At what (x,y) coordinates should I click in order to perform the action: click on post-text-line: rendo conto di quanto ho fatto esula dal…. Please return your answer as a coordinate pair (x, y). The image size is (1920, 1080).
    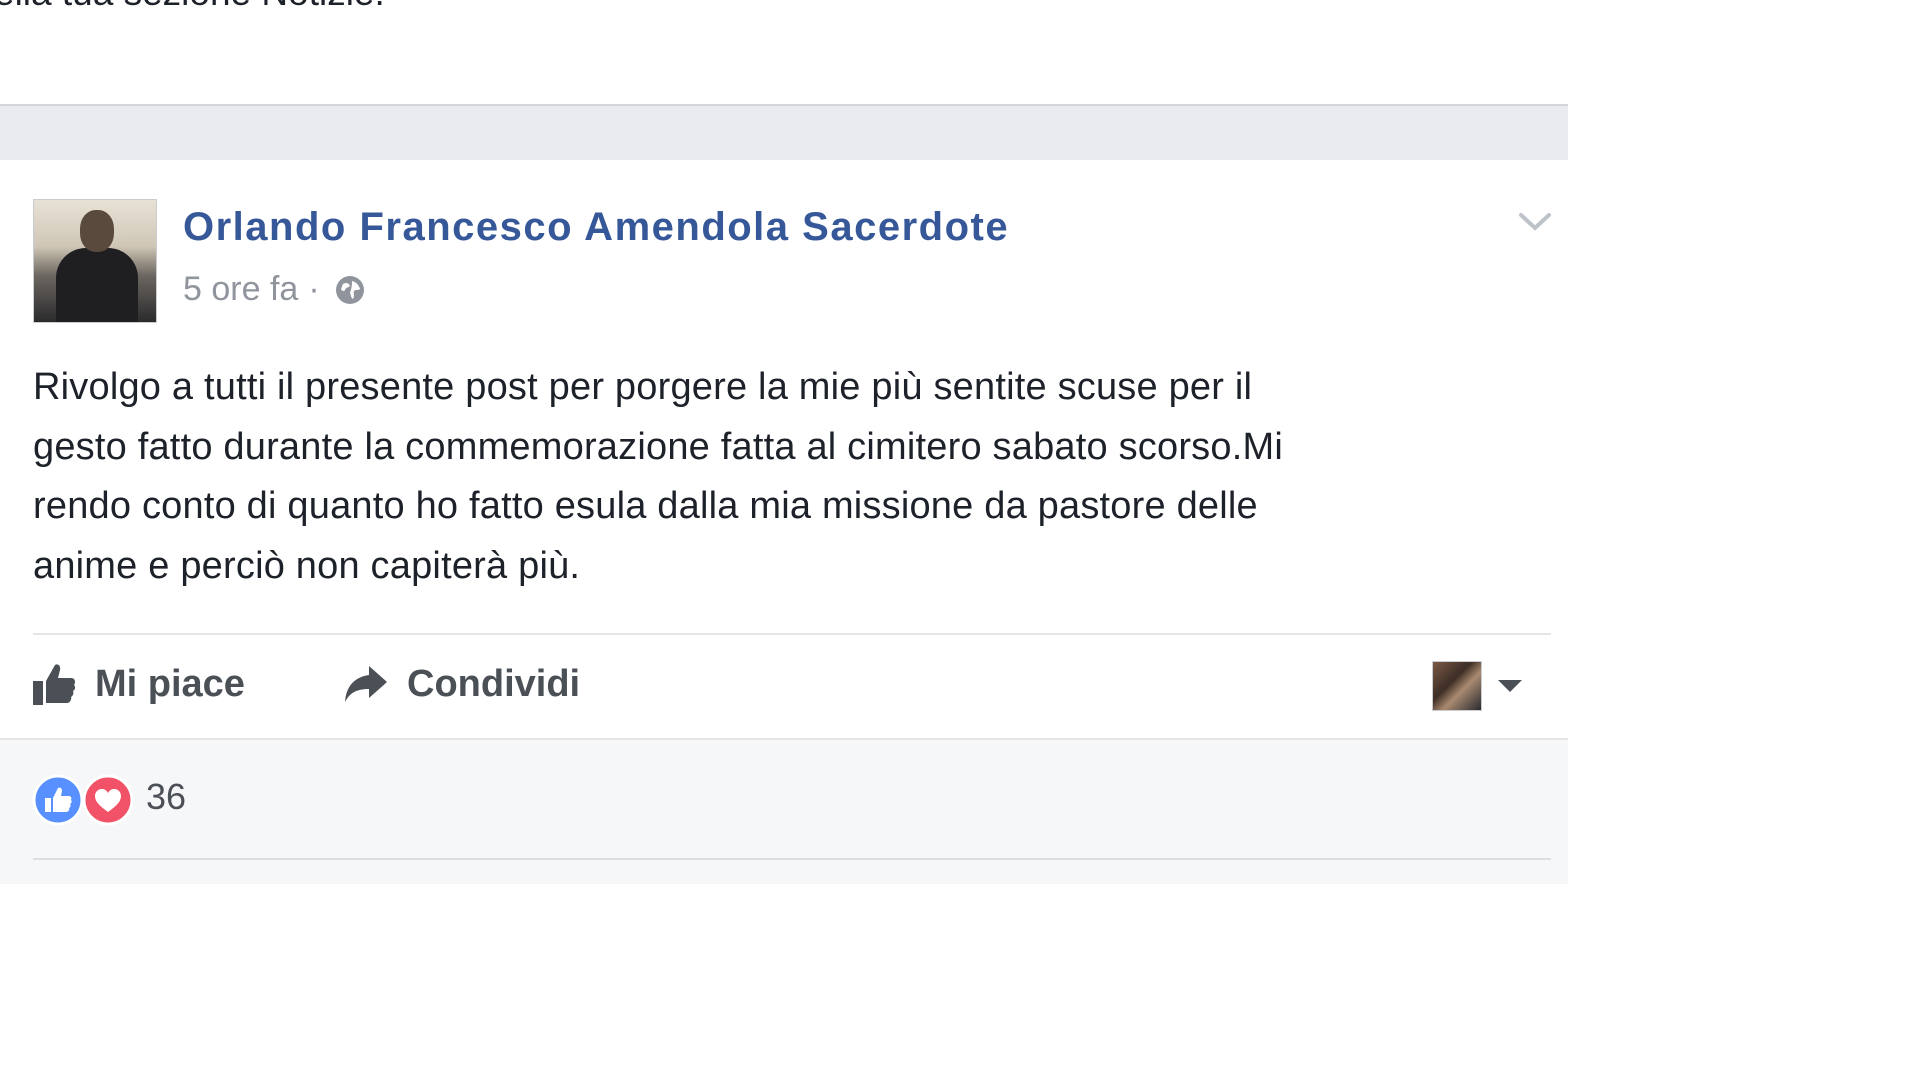
    Looking at the image, I should click on (645, 506).